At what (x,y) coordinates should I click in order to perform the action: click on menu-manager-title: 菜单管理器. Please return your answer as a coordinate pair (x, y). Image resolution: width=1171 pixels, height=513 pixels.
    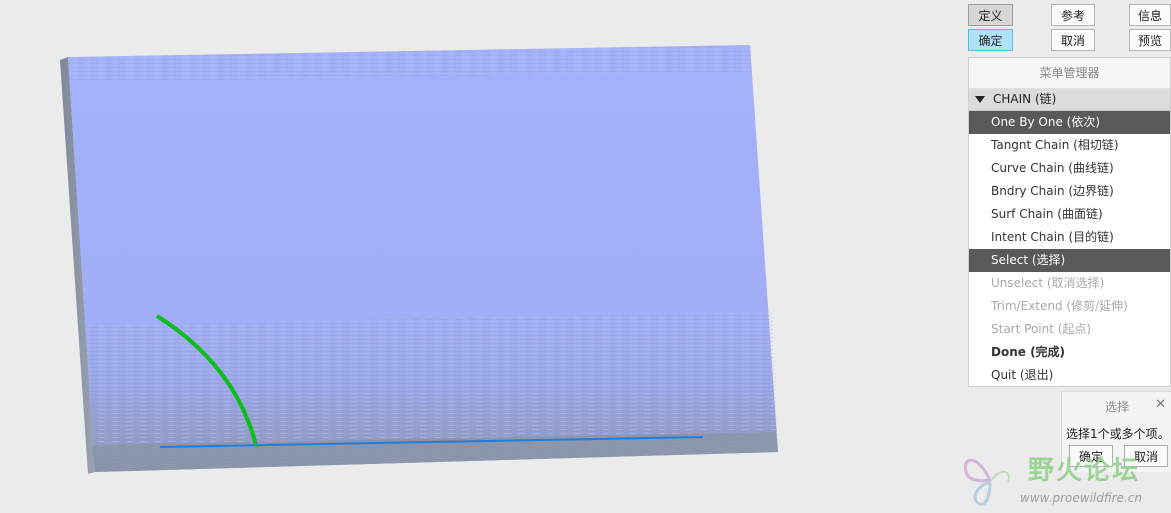
    Looking at the image, I should click on (1069, 73).